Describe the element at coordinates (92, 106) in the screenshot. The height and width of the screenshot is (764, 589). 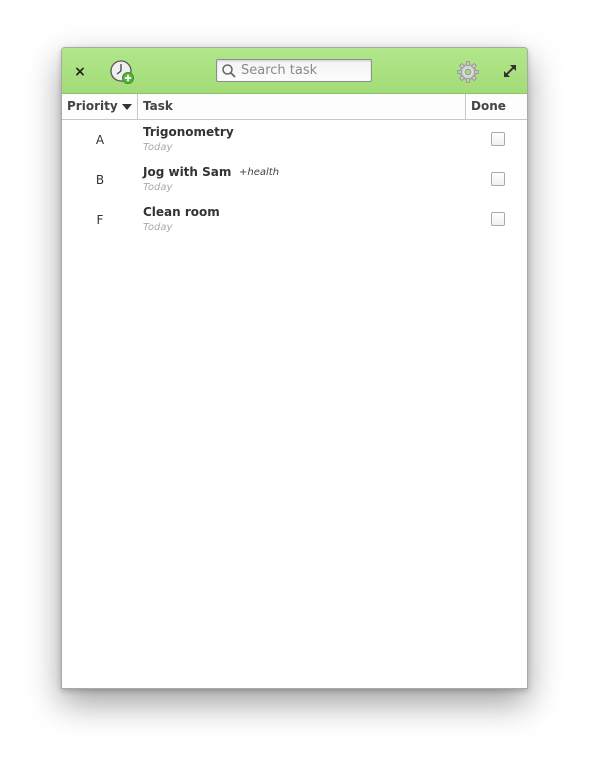
I see `priority-header-label: Priority` at that location.